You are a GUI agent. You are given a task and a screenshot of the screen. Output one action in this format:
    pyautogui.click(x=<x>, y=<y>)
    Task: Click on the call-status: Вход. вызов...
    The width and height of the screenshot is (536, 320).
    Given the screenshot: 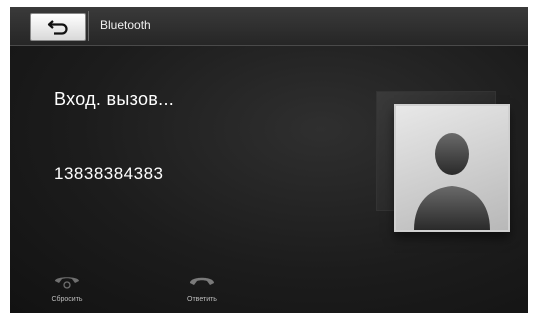 What is the action you would take?
    pyautogui.click(x=114, y=99)
    